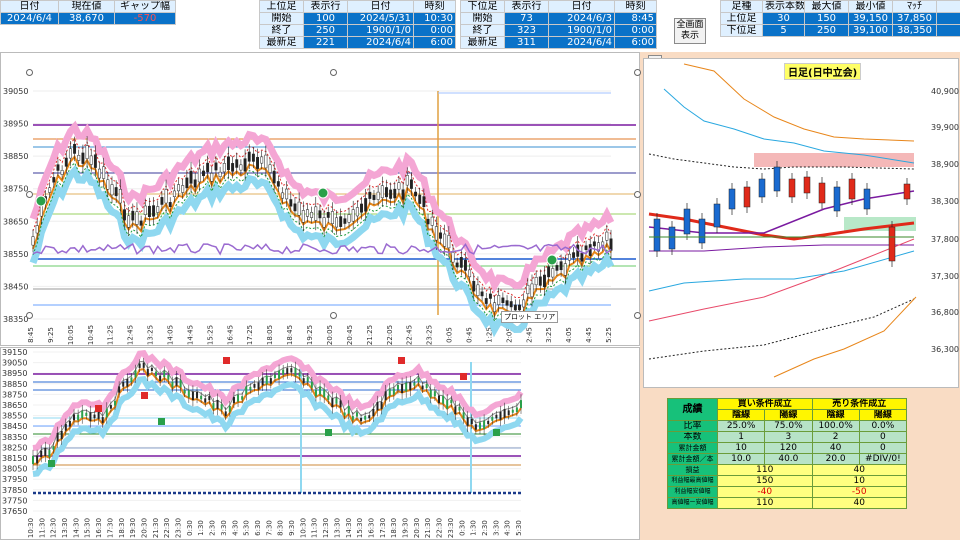  What do you see at coordinates (788, 415) in the screenshot?
I see `buy-bullish-header: 陽線` at bounding box center [788, 415].